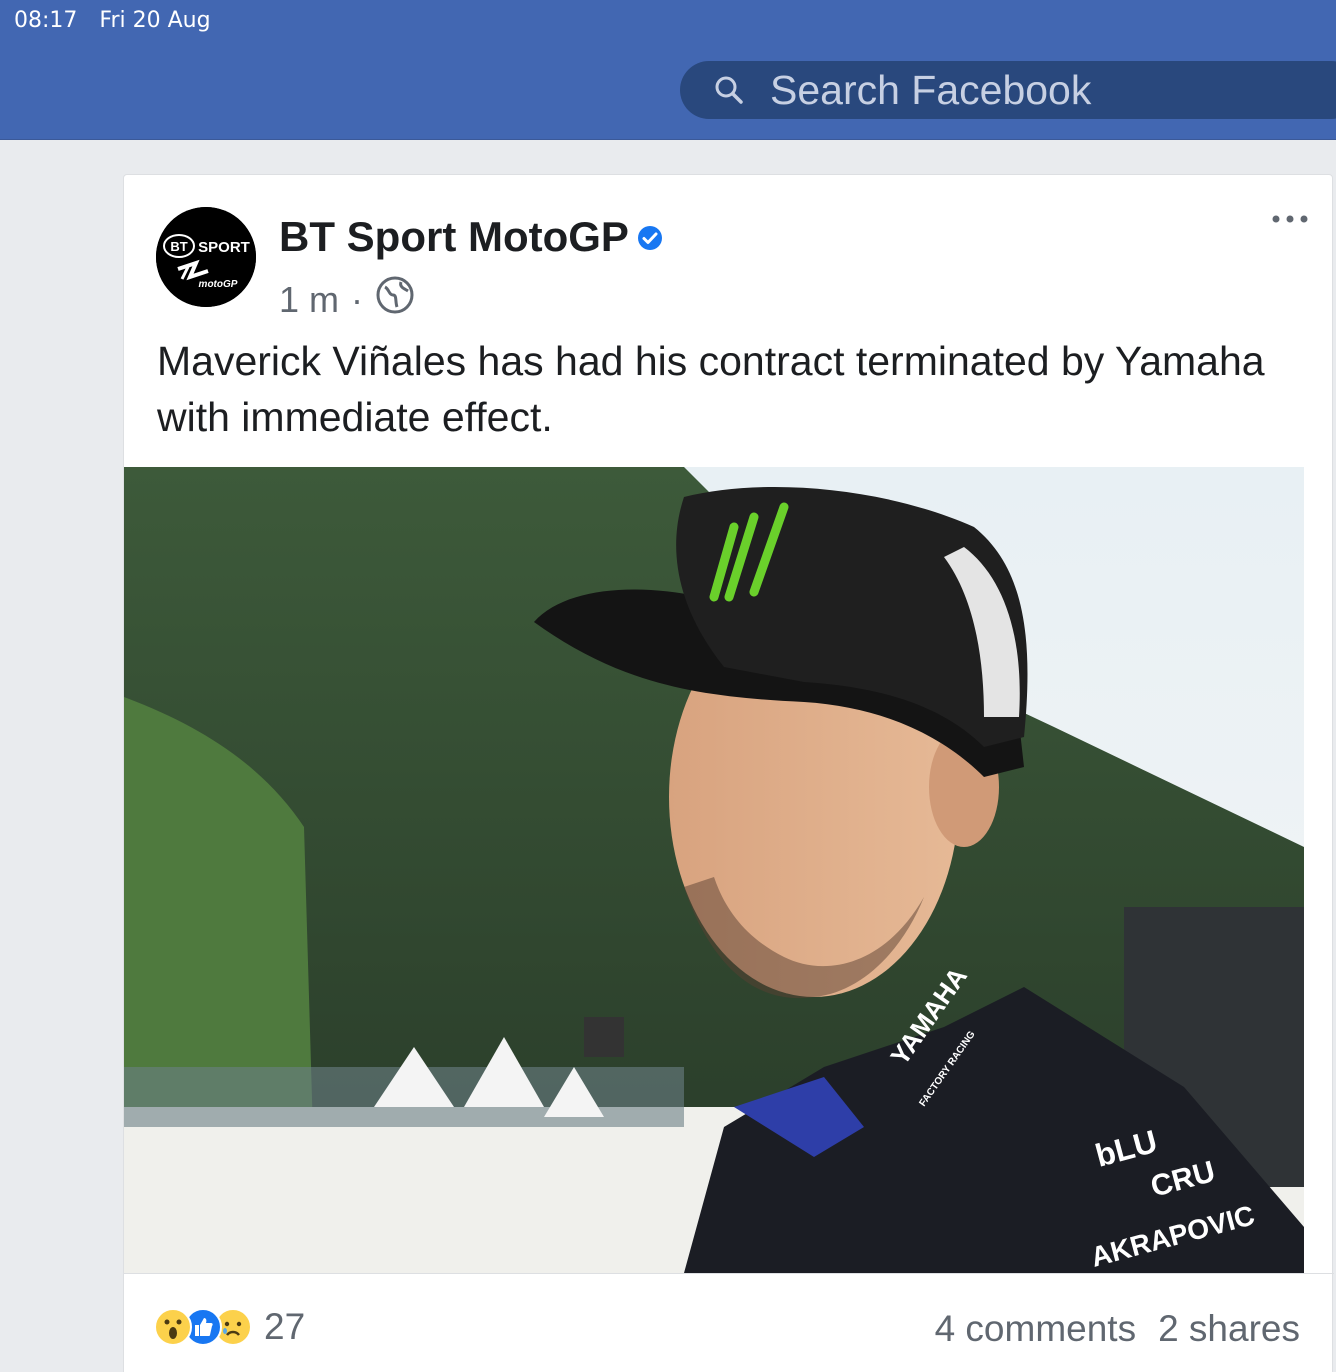 The width and height of the screenshot is (1336, 1372). Describe the element at coordinates (1290, 219) in the screenshot. I see `more-options-icon` at that location.